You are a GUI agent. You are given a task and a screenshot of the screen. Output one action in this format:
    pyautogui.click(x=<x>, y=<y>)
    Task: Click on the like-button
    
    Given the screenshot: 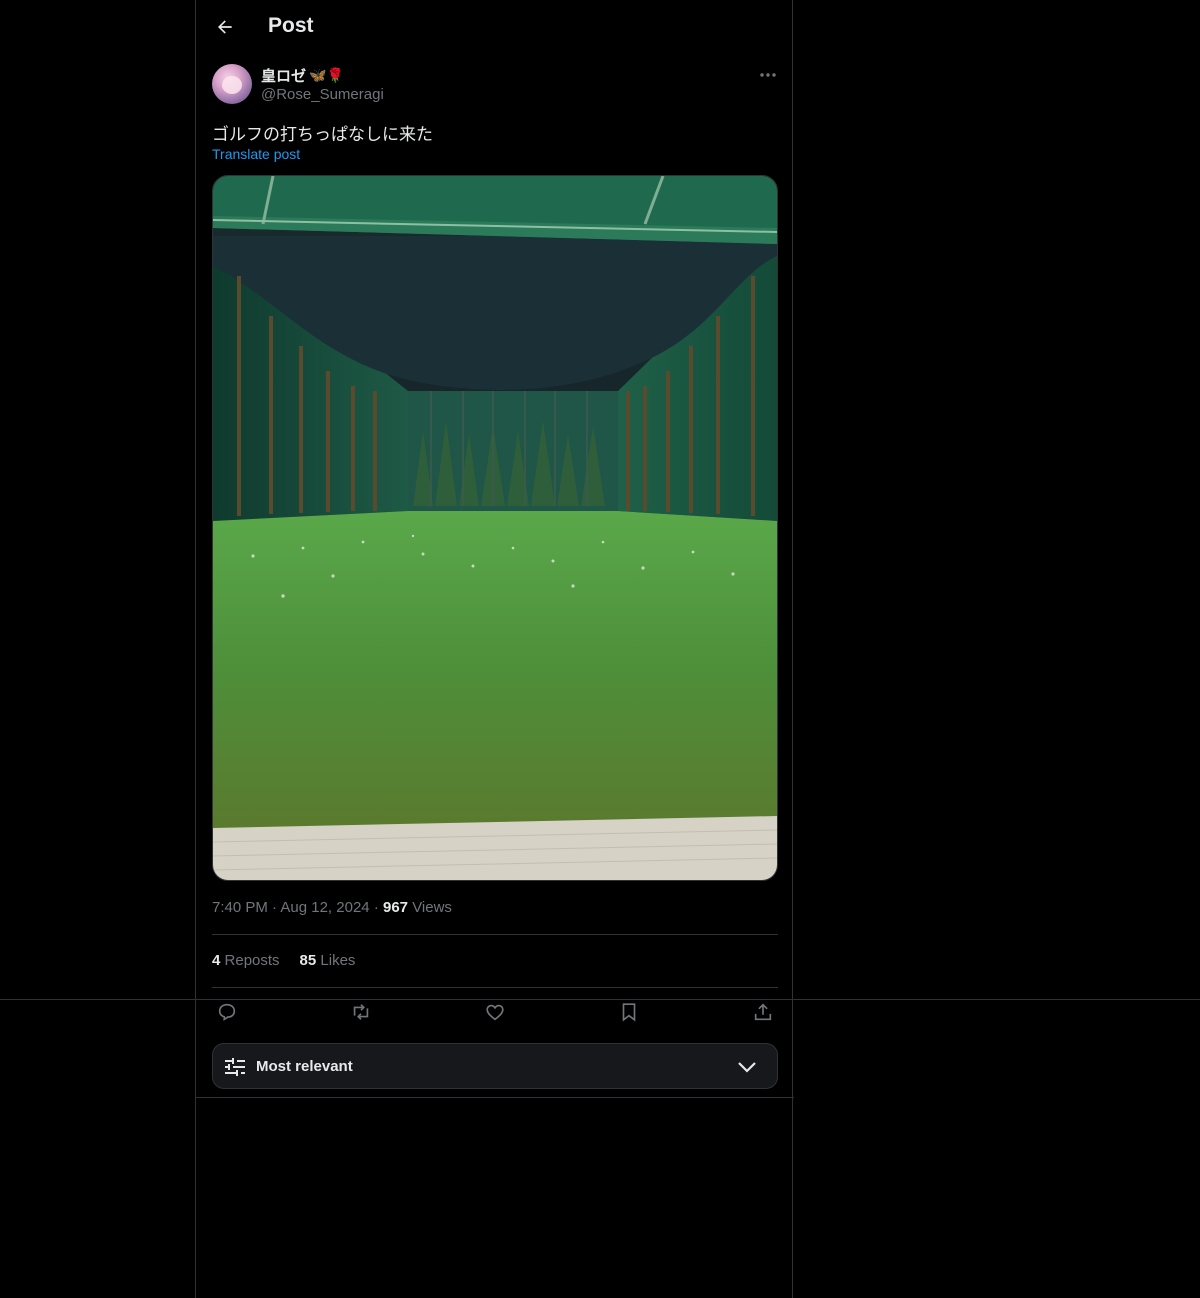 What is the action you would take?
    pyautogui.click(x=495, y=1012)
    